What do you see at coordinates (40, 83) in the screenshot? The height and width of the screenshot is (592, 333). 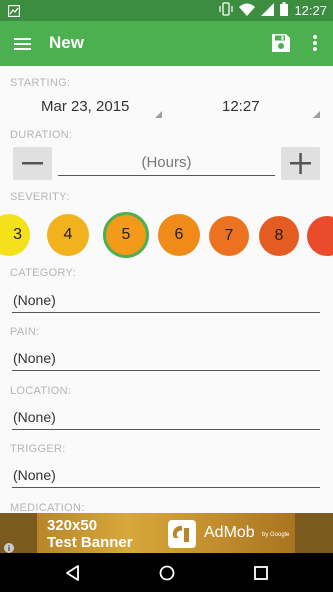 I see `starting-label: STARTING:` at bounding box center [40, 83].